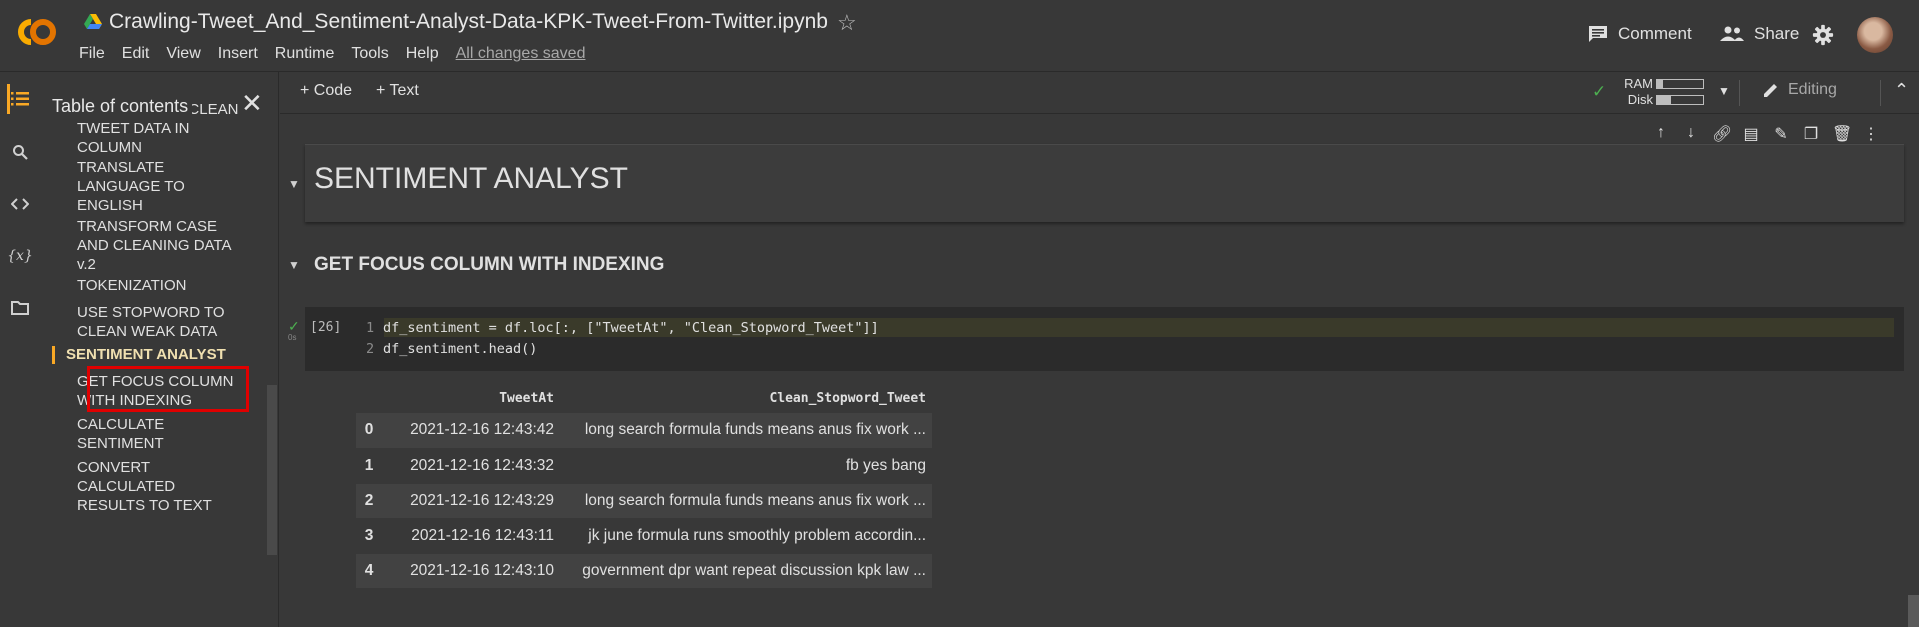  Describe the element at coordinates (1691, 134) in the screenshot. I see `move-down-icon: ↓` at that location.